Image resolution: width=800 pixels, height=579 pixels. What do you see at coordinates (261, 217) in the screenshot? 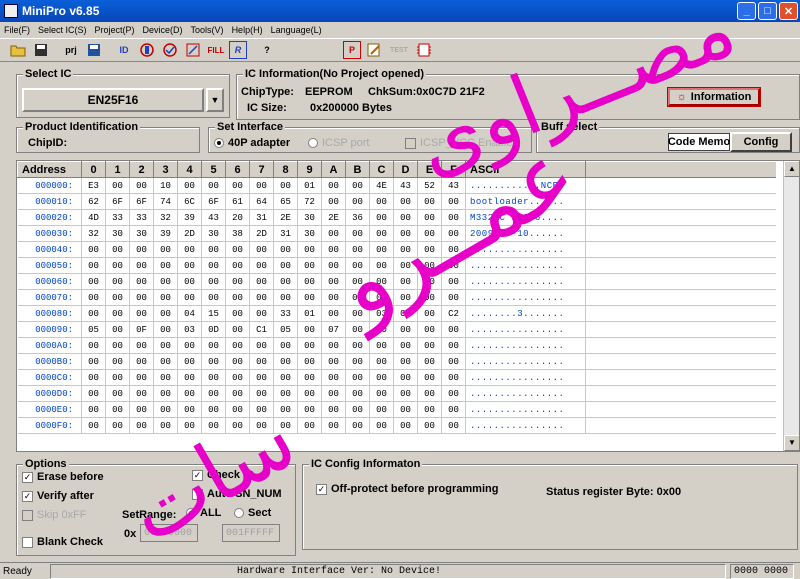
I see `hex-byte-cell: 31` at bounding box center [261, 217].